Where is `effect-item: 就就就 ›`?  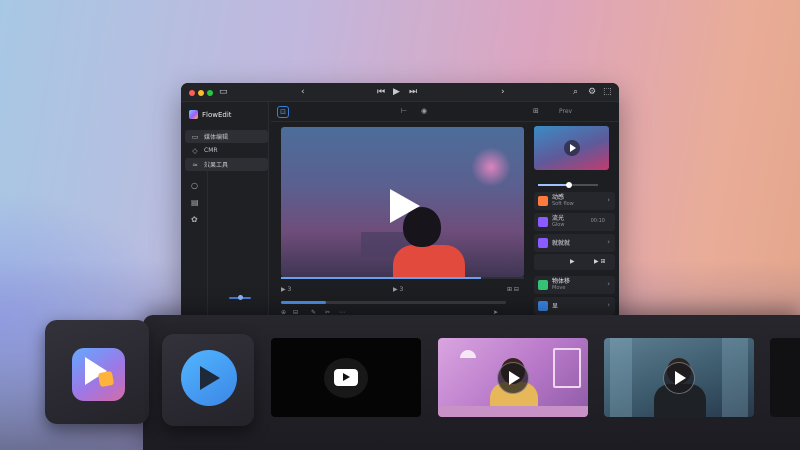 effect-item: 就就就 › is located at coordinates (574, 243).